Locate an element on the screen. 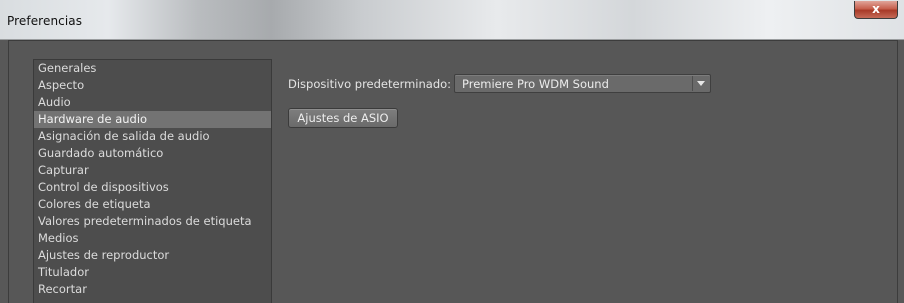 This screenshot has height=303, width=904. sidebar-item-titulador: Titulador is located at coordinates (152, 272).